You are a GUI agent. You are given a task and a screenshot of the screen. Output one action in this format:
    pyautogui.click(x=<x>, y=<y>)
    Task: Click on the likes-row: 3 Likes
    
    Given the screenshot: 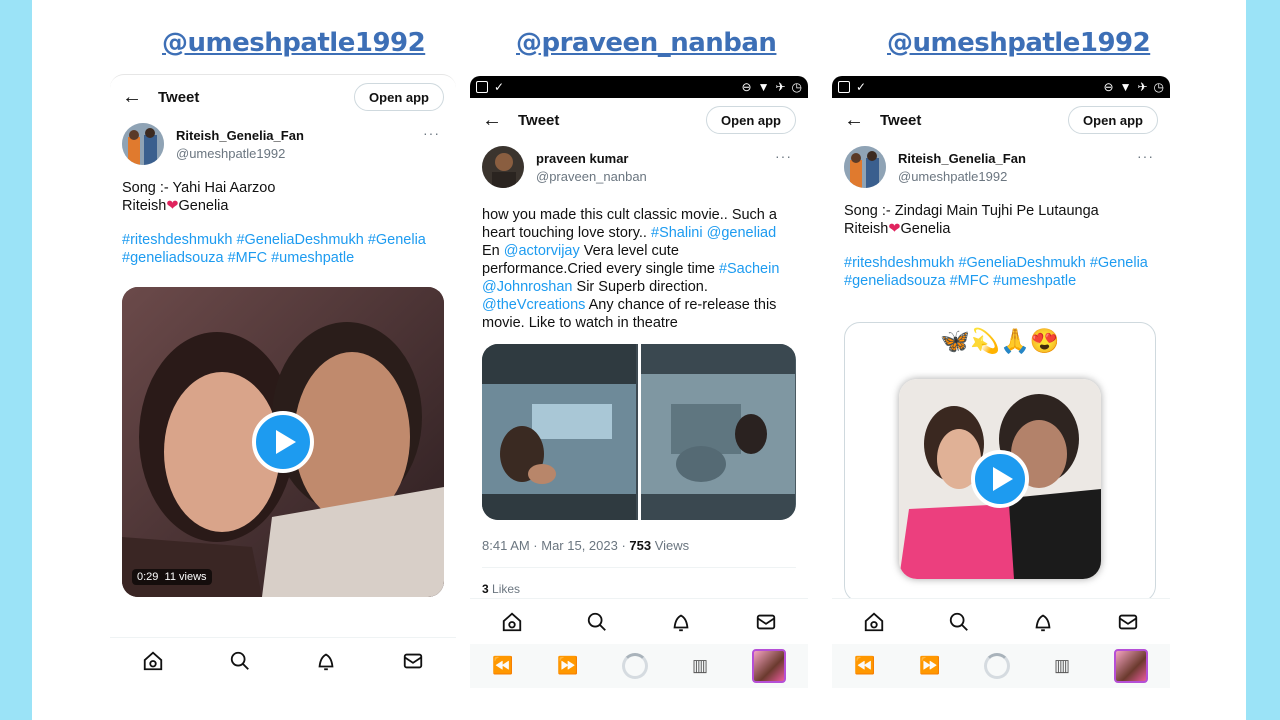 What is the action you would take?
    pyautogui.click(x=639, y=582)
    